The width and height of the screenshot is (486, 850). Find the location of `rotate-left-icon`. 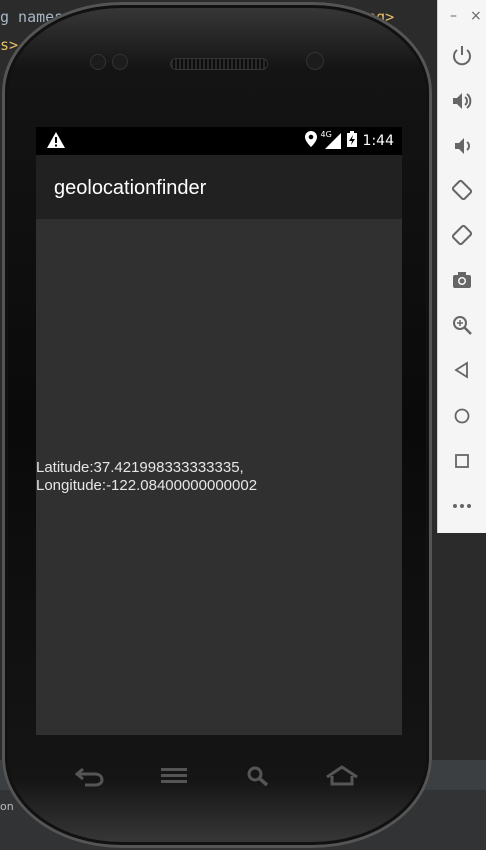

rotate-left-icon is located at coordinates (462, 190).